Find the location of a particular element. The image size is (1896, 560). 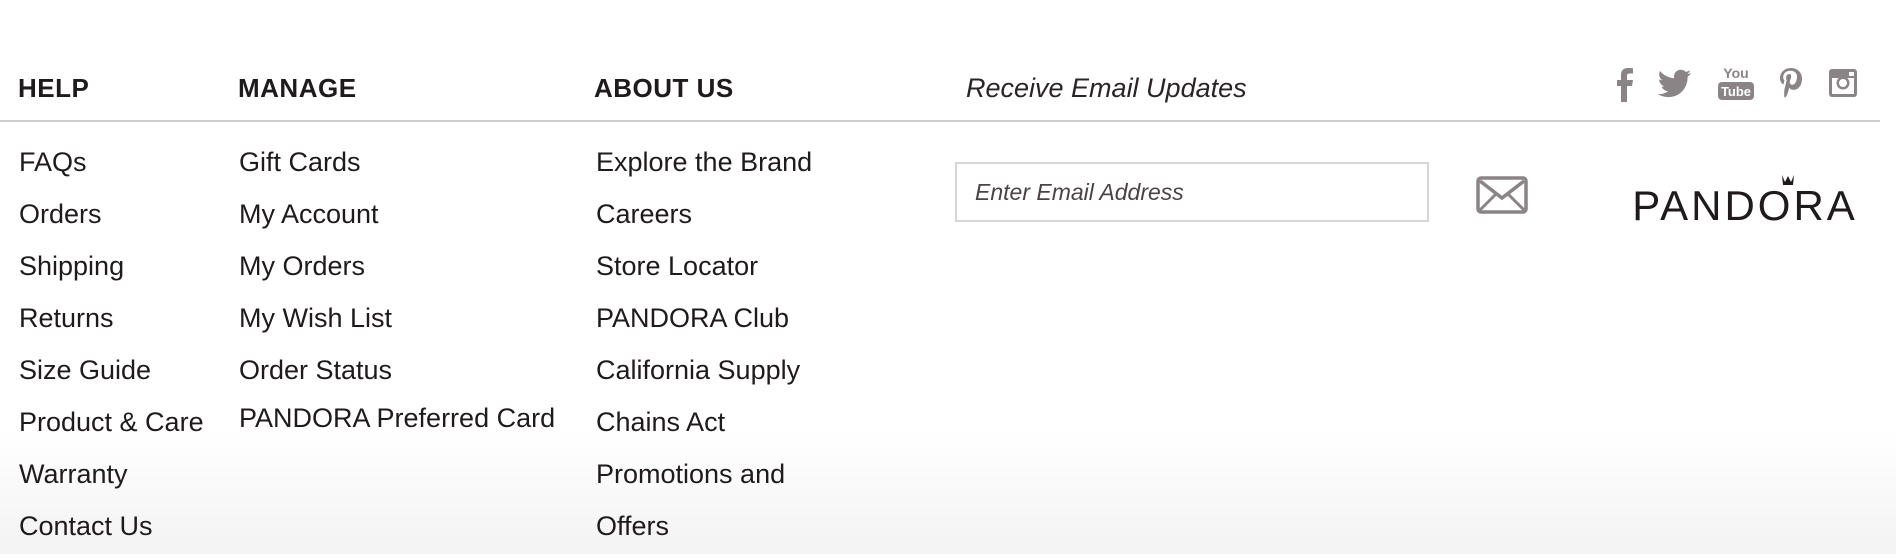

about-link-careers: Careers is located at coordinates (704, 222).